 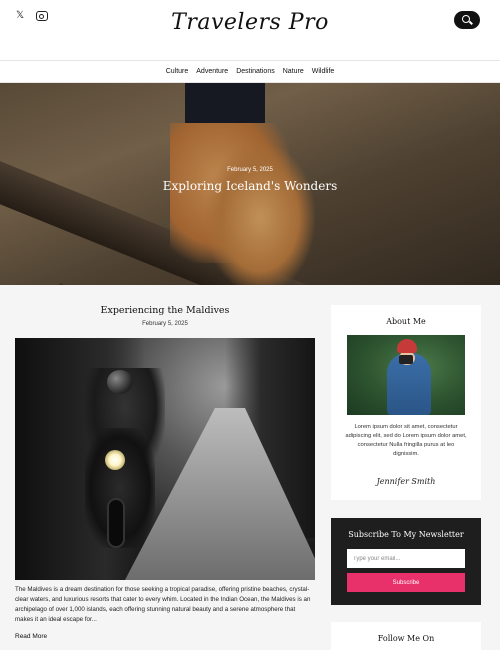 I want to click on follow-title: Follow Me On, so click(x=406, y=638).